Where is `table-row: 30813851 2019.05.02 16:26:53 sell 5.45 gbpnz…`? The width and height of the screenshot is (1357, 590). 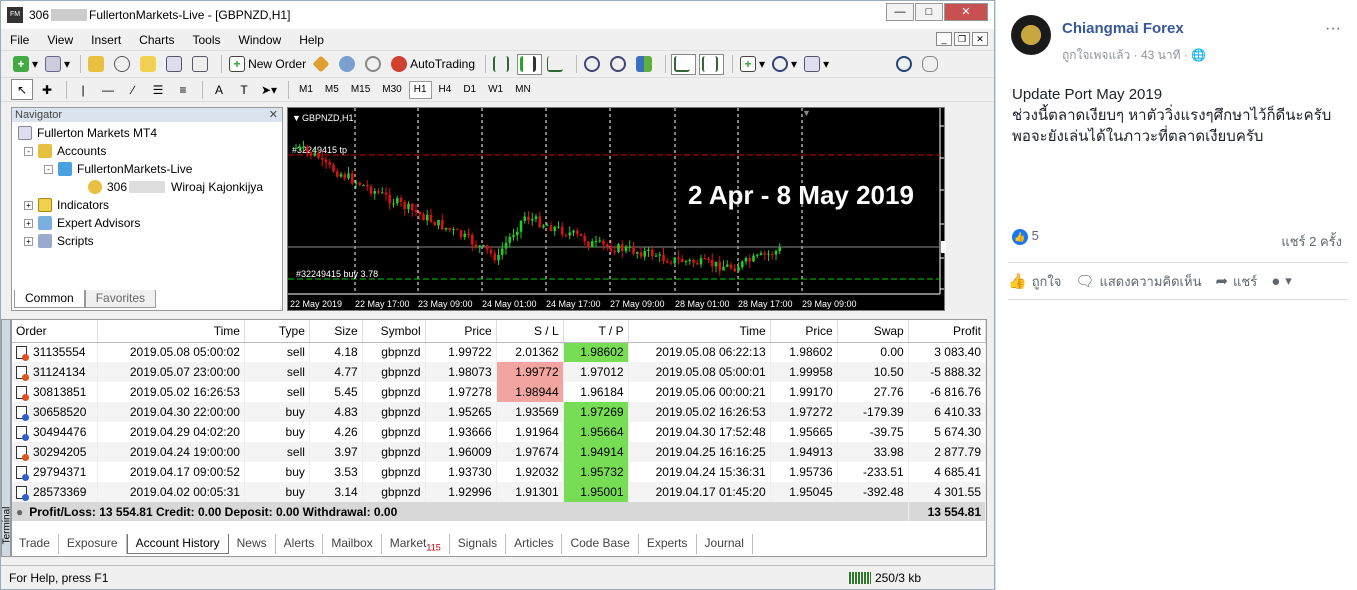 table-row: 30813851 2019.05.02 16:26:53 sell 5.45 gbpnz… is located at coordinates (499, 392).